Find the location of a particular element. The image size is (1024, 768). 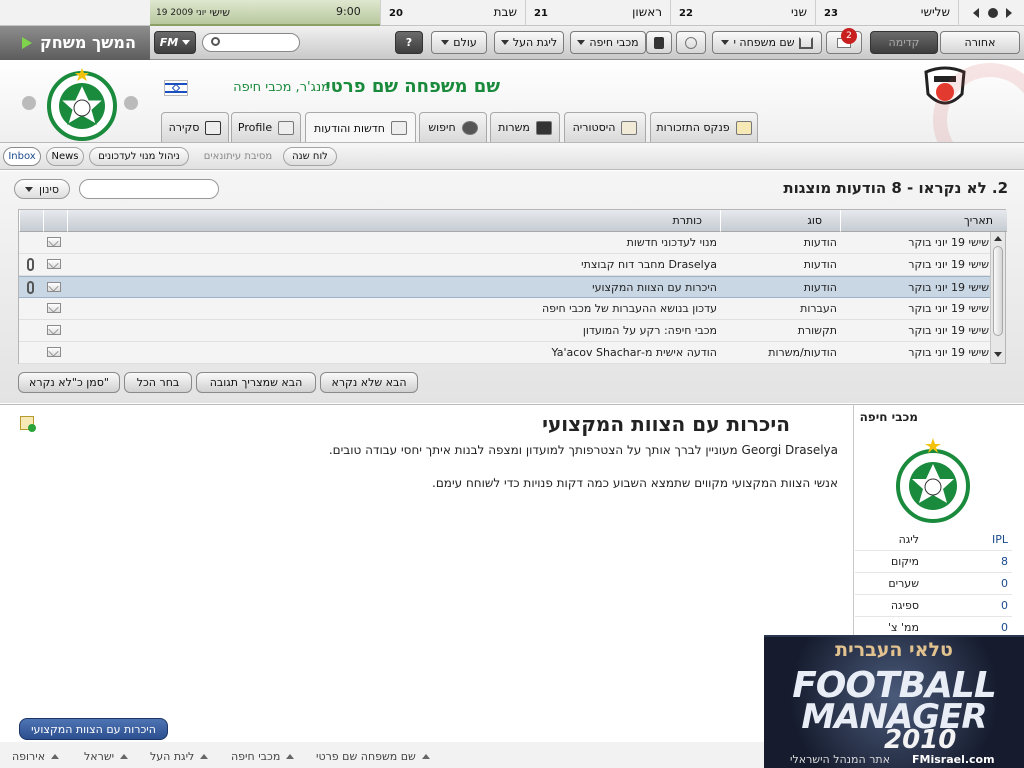

subnav-inbox: Inbox is located at coordinates (22, 156).